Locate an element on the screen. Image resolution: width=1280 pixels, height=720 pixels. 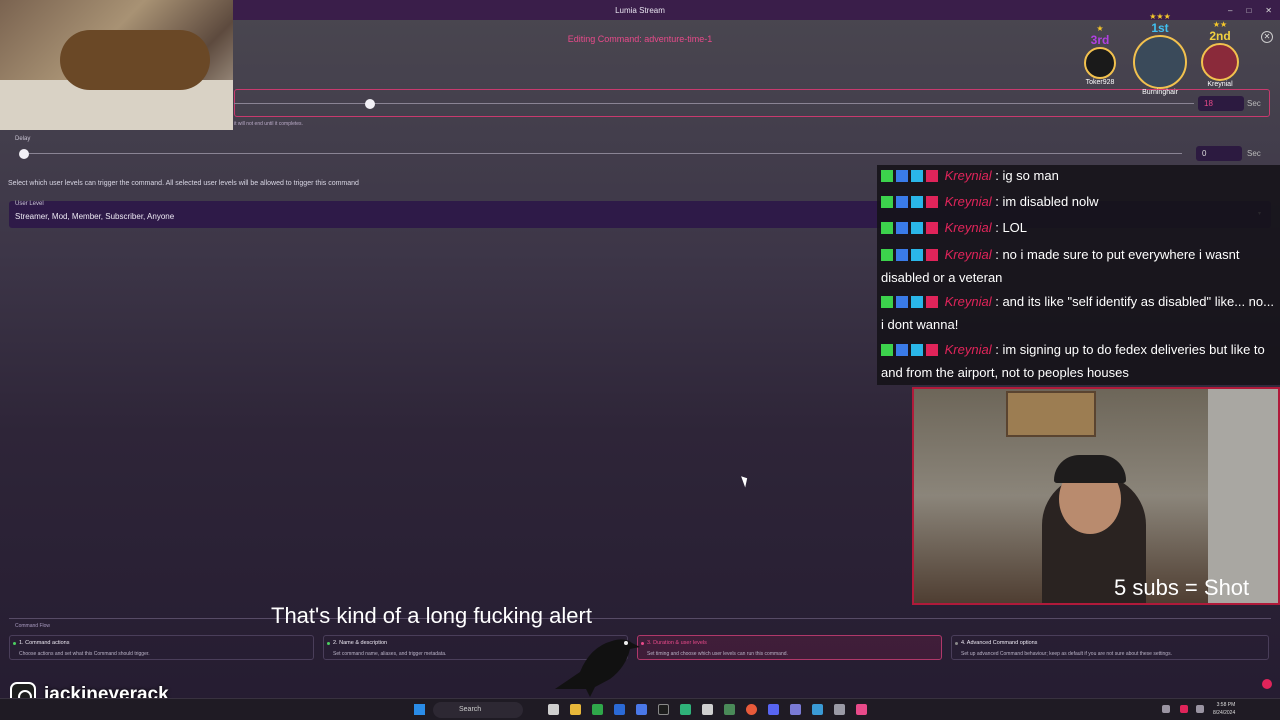
window-light is located at coordinates (1243, 496).